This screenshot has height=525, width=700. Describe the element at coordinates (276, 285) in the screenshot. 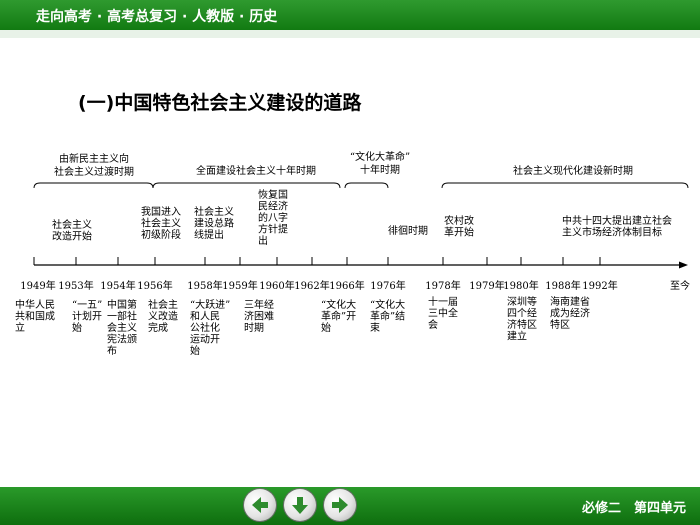

I see `year-label: 1960年` at that location.